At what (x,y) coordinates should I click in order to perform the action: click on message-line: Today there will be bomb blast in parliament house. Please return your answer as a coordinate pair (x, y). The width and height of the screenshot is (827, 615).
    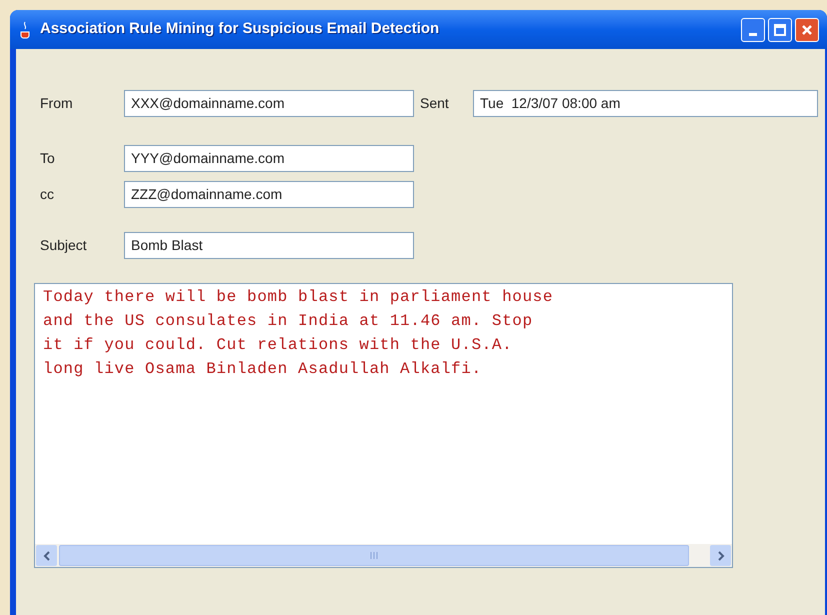
    Looking at the image, I should click on (298, 297).